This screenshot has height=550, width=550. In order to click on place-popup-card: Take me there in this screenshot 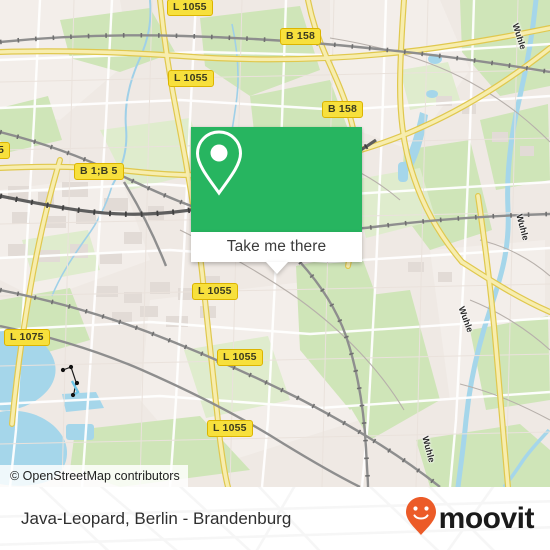, I will do `click(276, 200)`.